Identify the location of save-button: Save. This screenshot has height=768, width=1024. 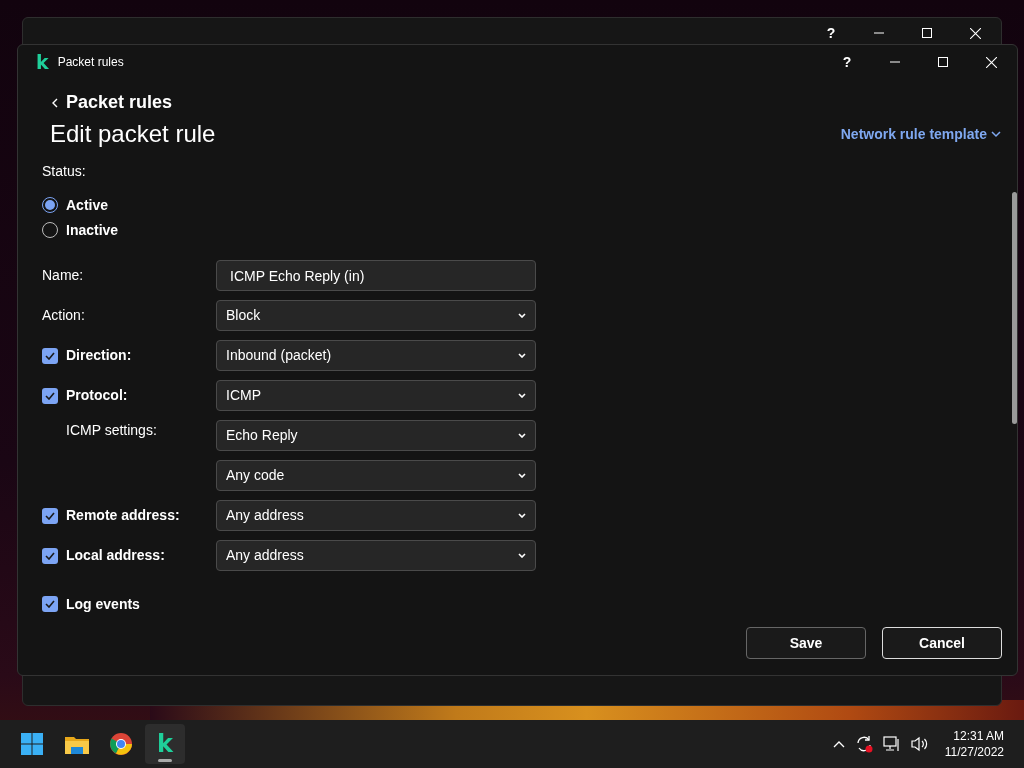
(806, 643).